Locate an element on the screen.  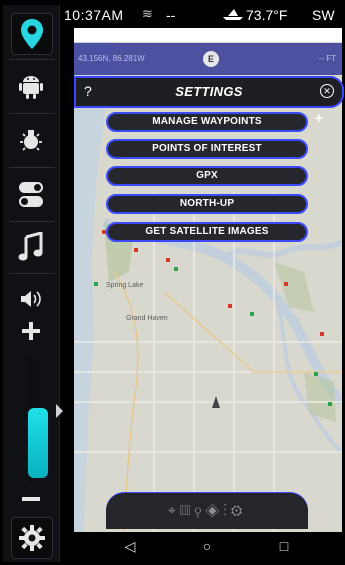
back-button: ◁ is located at coordinates (130, 547).